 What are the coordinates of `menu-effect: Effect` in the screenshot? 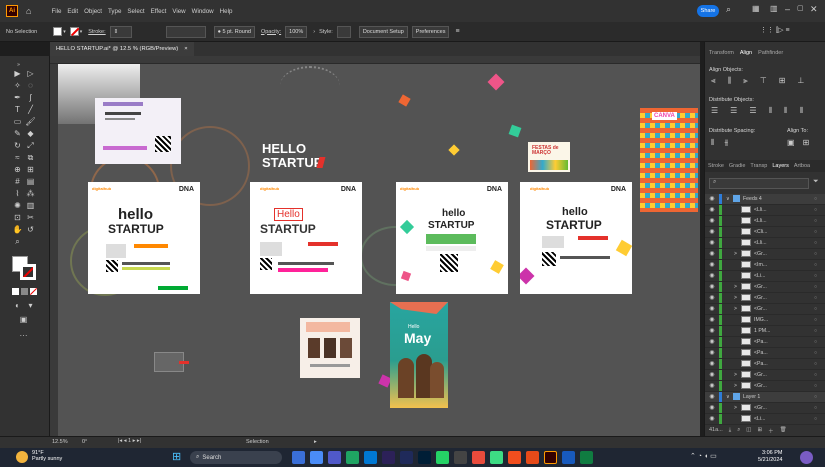 It's located at (159, 11).